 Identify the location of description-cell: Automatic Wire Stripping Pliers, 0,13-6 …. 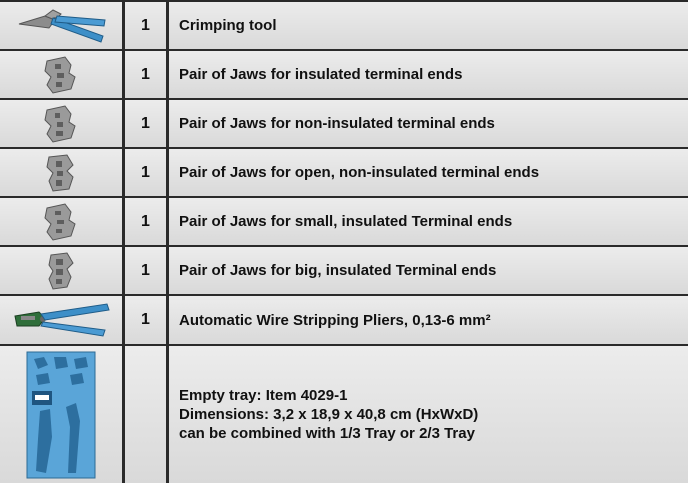
(335, 320).